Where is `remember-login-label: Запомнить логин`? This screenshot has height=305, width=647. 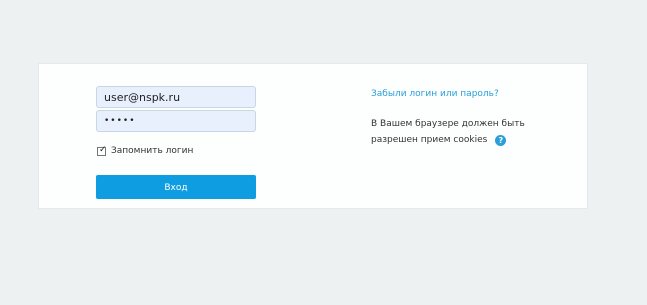 remember-login-label: Запомнить логин is located at coordinates (152, 151).